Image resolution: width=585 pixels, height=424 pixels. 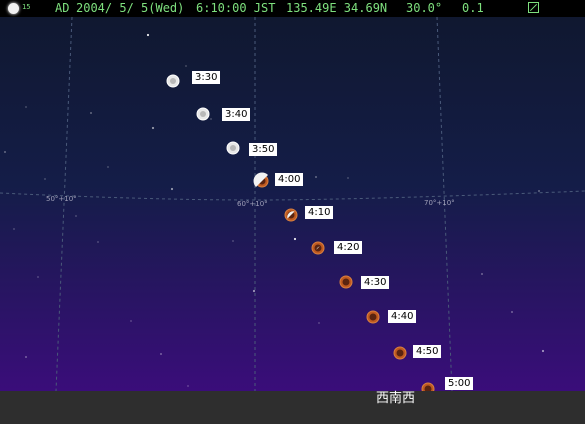 What do you see at coordinates (26, 7) in the screenshot?
I see `moon-age-value: 15` at bounding box center [26, 7].